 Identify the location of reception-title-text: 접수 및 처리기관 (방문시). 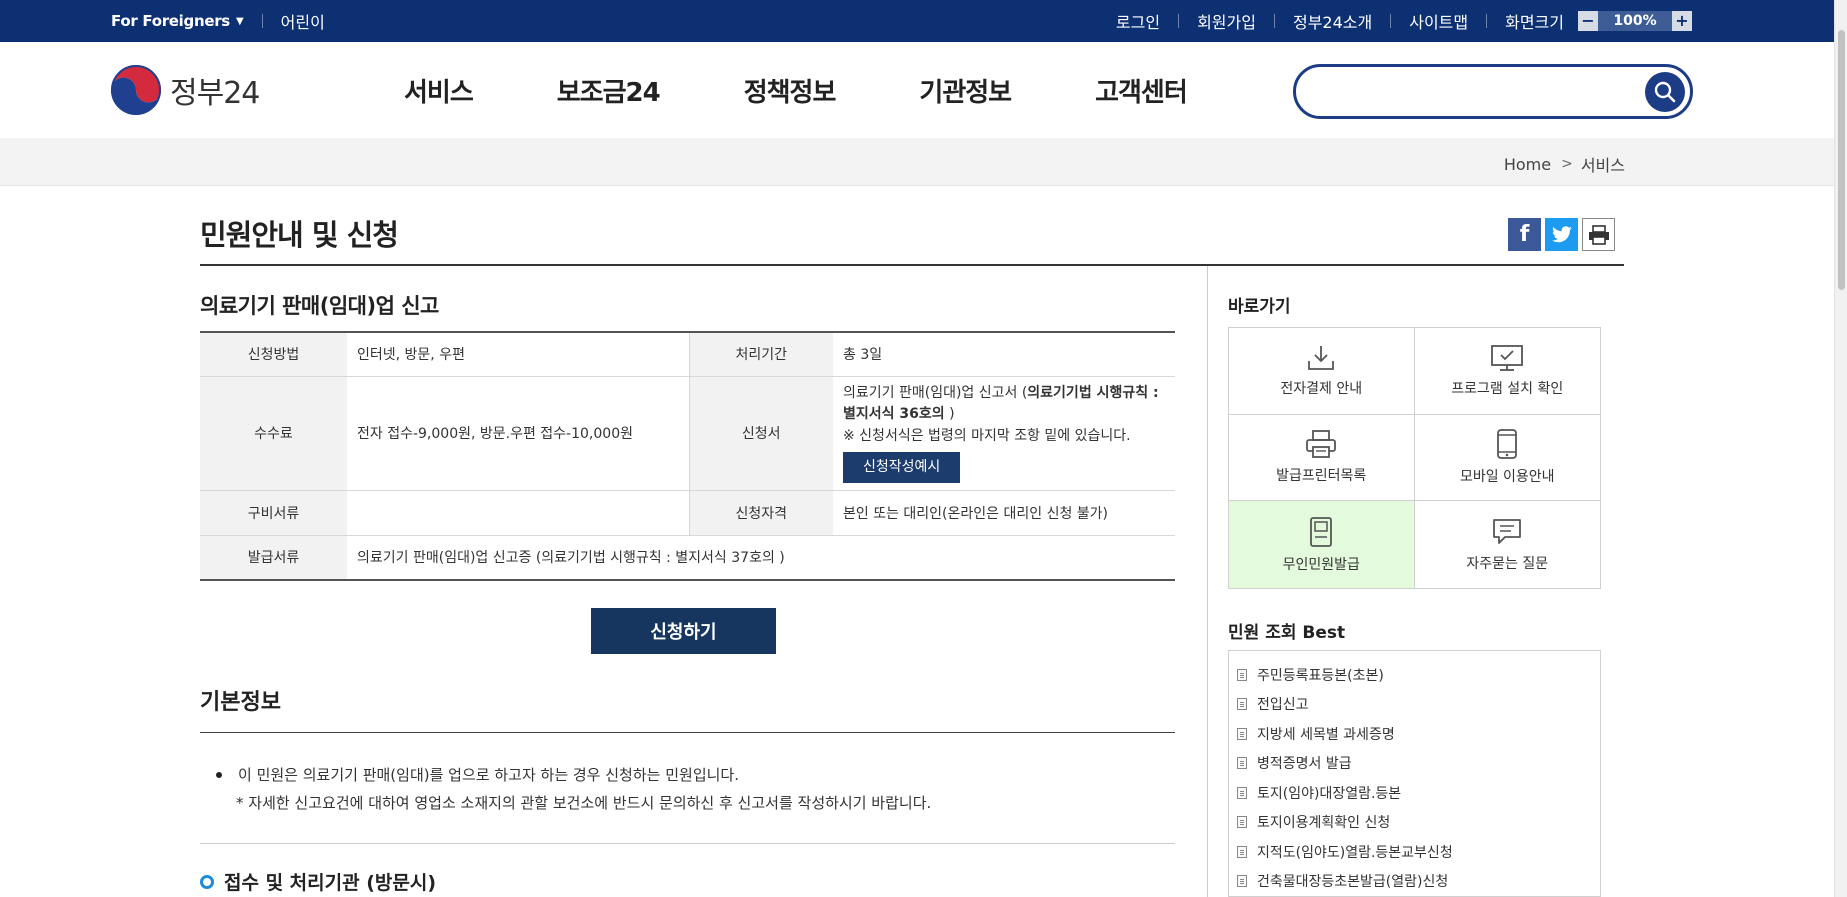
(330, 883).